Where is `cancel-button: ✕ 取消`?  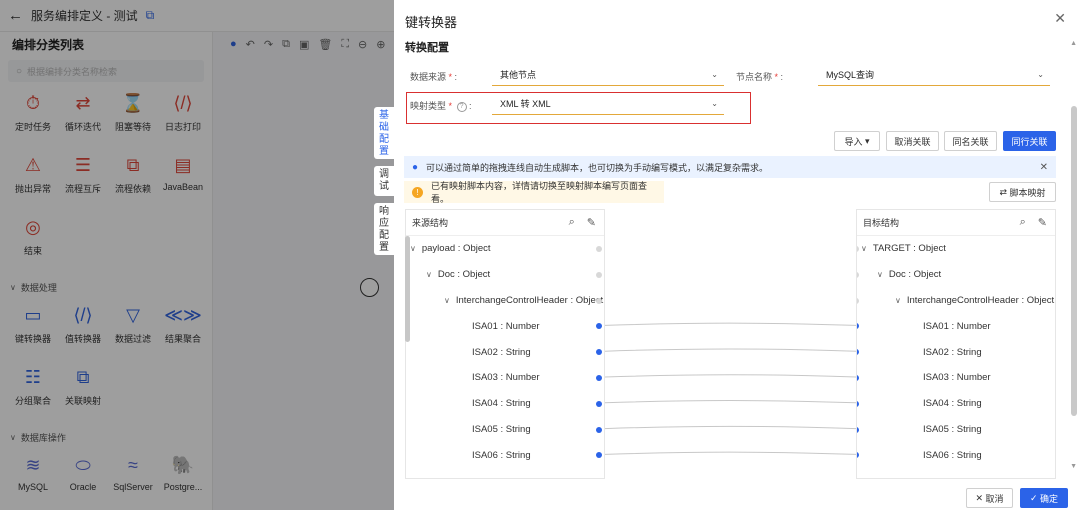 cancel-button: ✕ 取消 is located at coordinates (989, 498).